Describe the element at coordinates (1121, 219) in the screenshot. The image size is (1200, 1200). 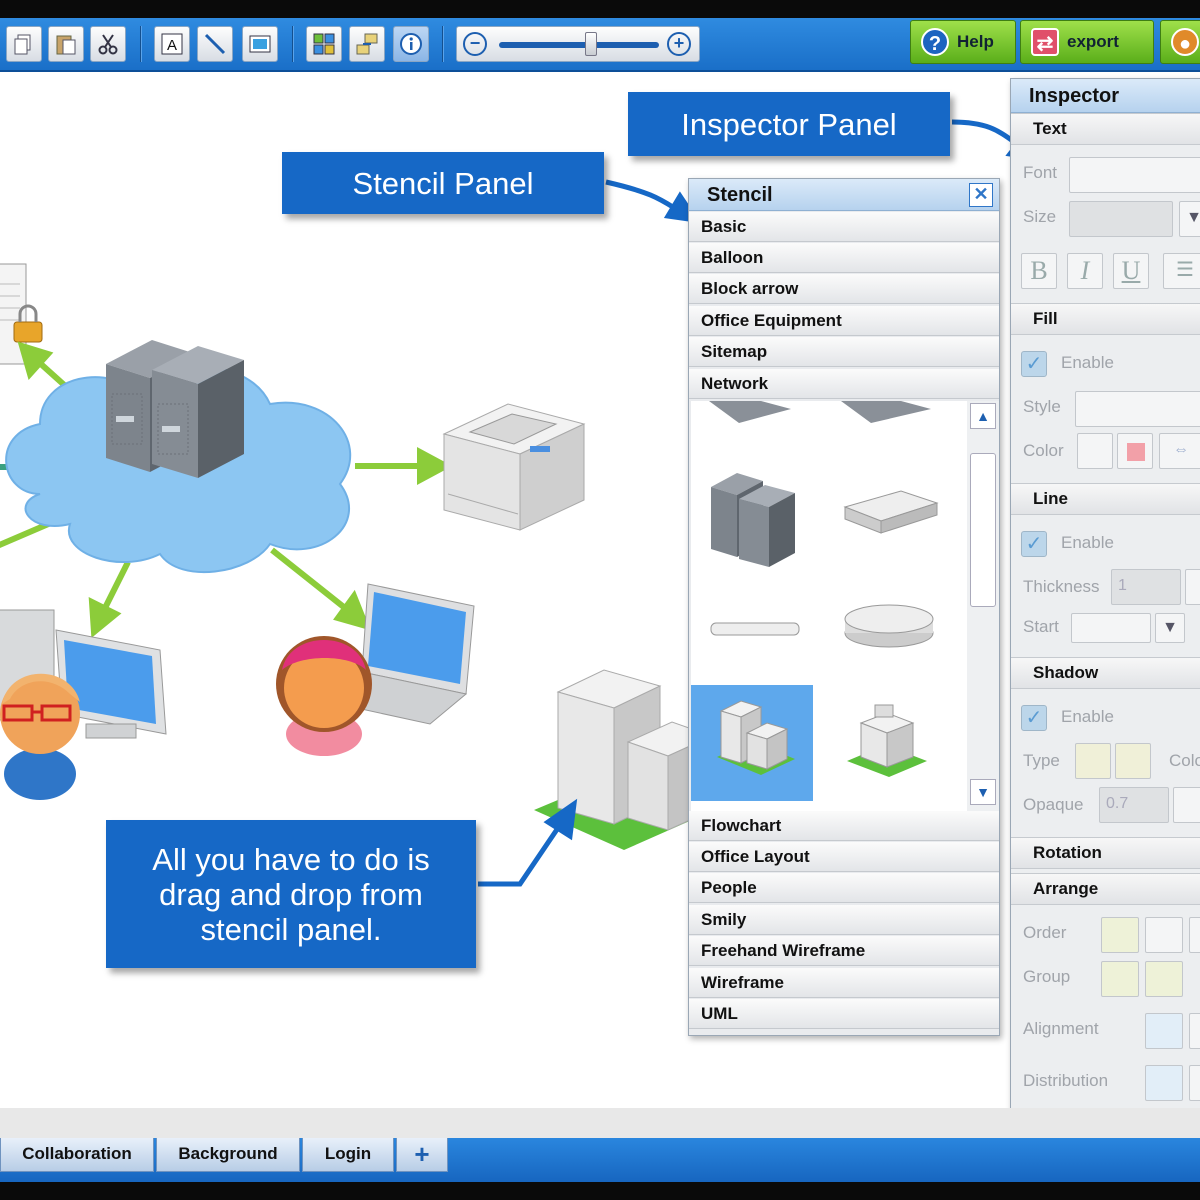
I see `size-input` at that location.